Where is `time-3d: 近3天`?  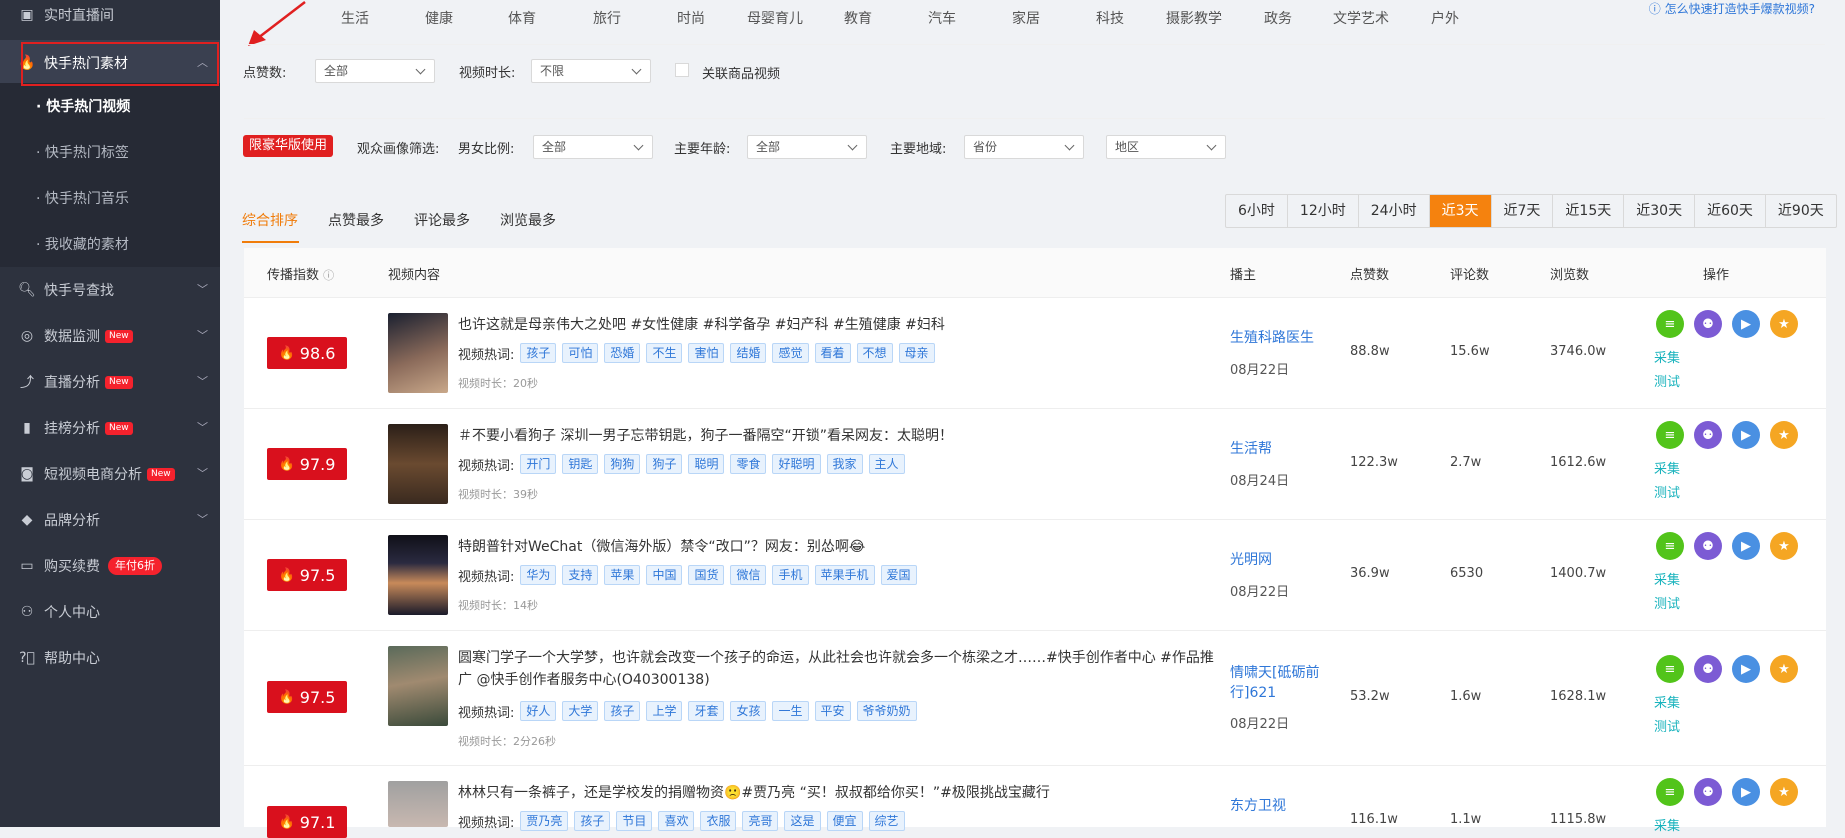
time-3d: 近3天 is located at coordinates (1460, 211).